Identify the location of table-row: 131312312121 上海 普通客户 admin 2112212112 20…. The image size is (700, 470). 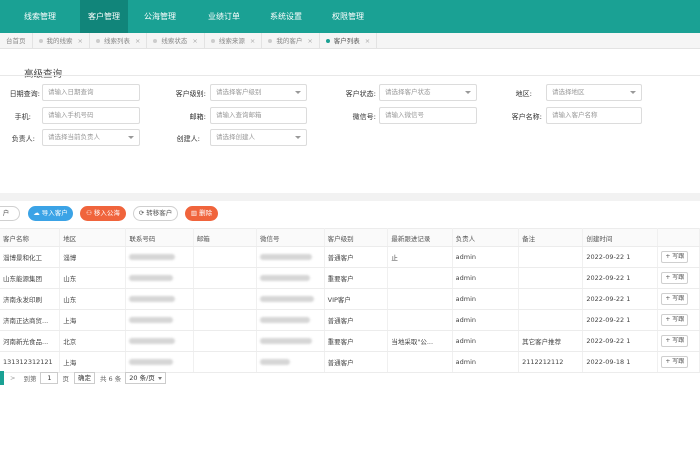
(350, 362).